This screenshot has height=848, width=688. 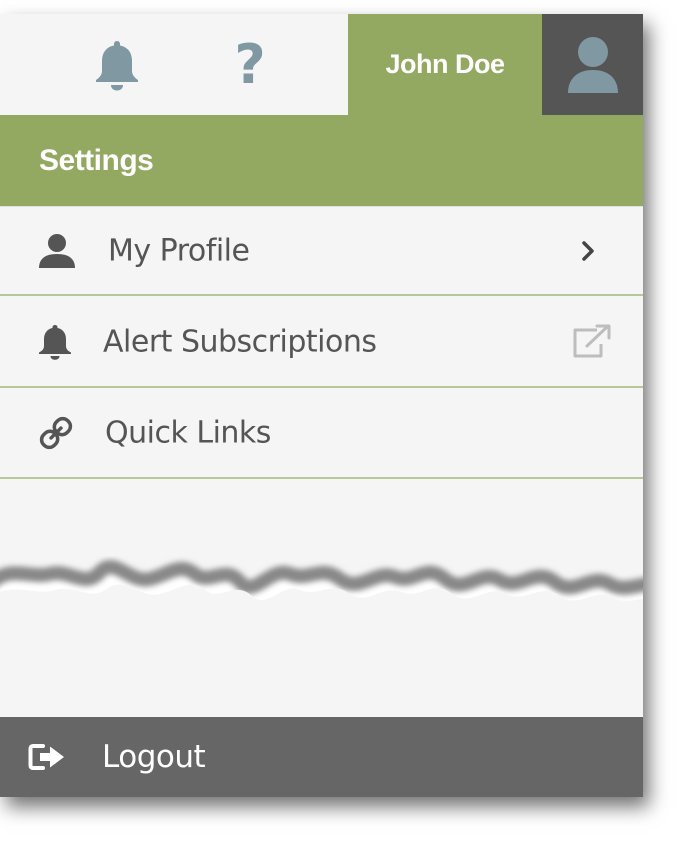 I want to click on link-icon, so click(x=56, y=433).